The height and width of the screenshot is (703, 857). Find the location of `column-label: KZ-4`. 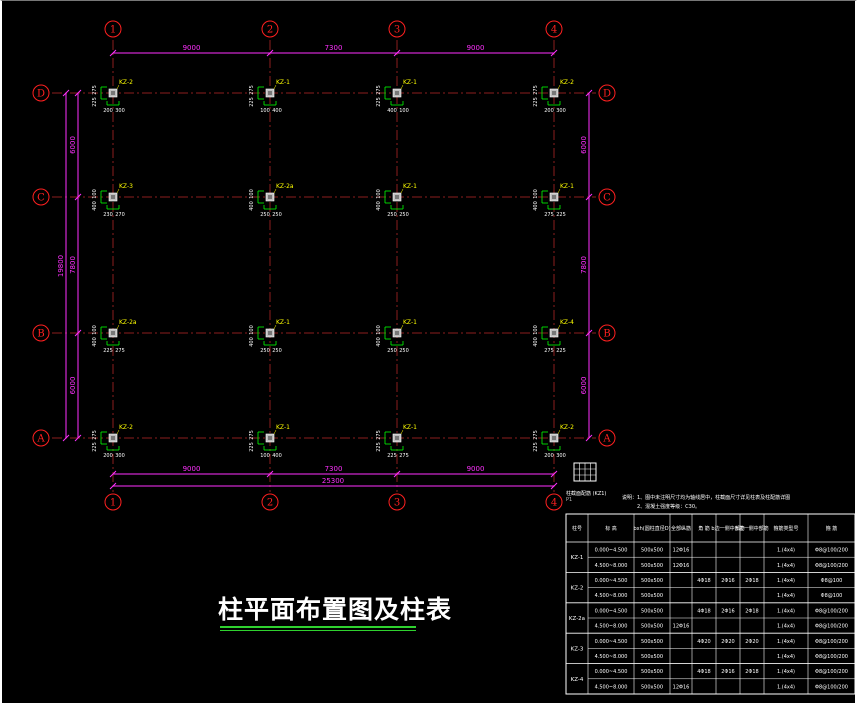

column-label: KZ-4 is located at coordinates (567, 322).